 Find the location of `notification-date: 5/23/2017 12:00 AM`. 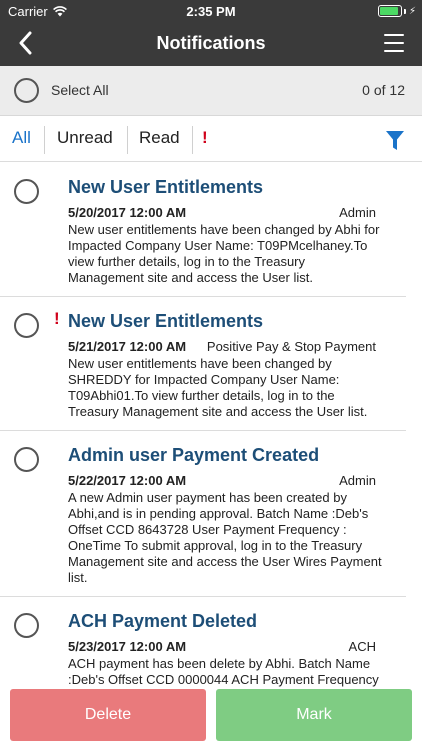

notification-date: 5/23/2017 12:00 AM is located at coordinates (127, 646).